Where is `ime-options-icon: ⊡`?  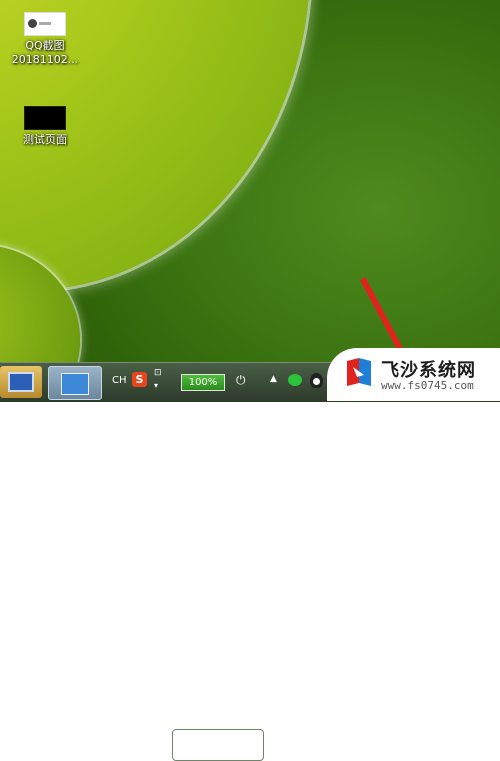
ime-options-icon: ⊡ is located at coordinates (158, 373).